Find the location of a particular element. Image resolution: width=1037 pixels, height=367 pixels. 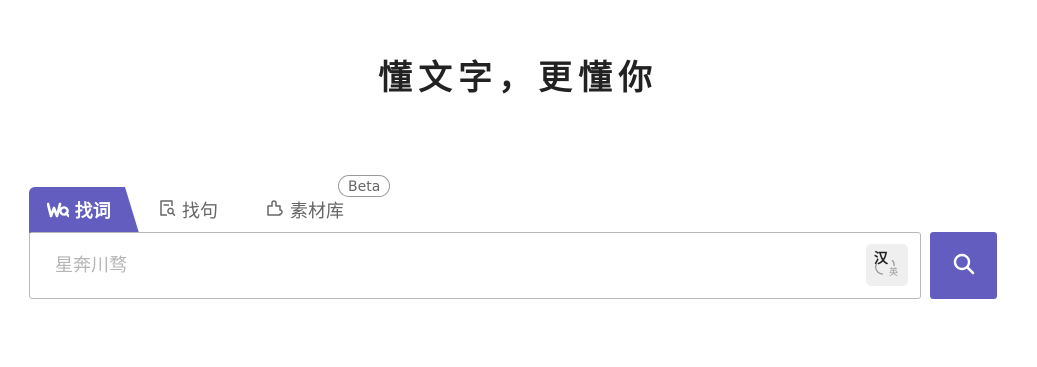

puzzle-icon is located at coordinates (275, 210).